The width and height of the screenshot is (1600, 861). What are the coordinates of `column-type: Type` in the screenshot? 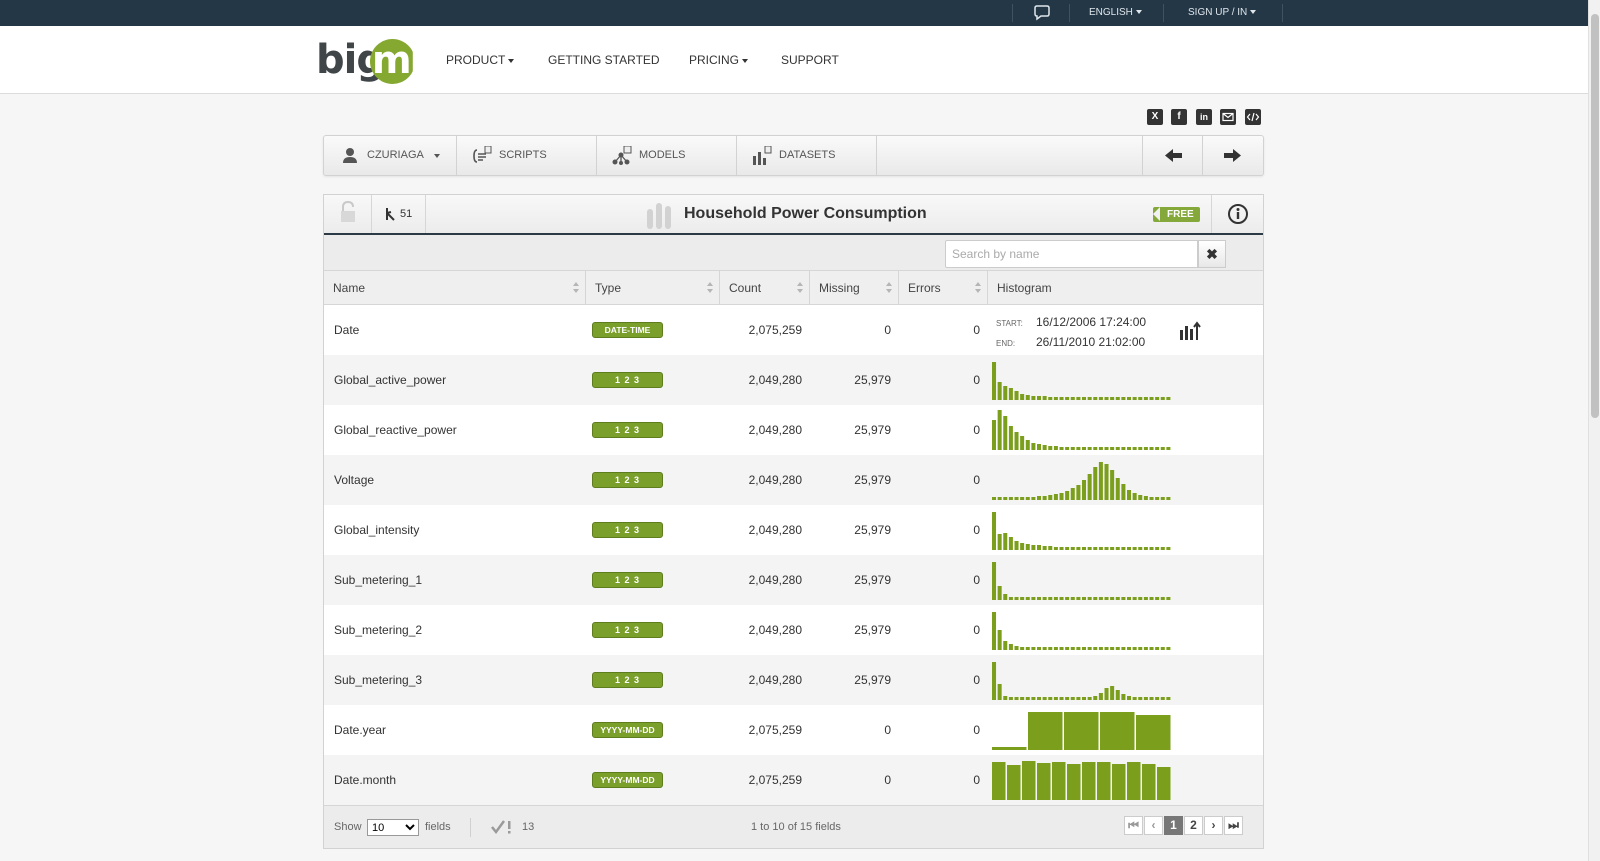 It's located at (653, 288).